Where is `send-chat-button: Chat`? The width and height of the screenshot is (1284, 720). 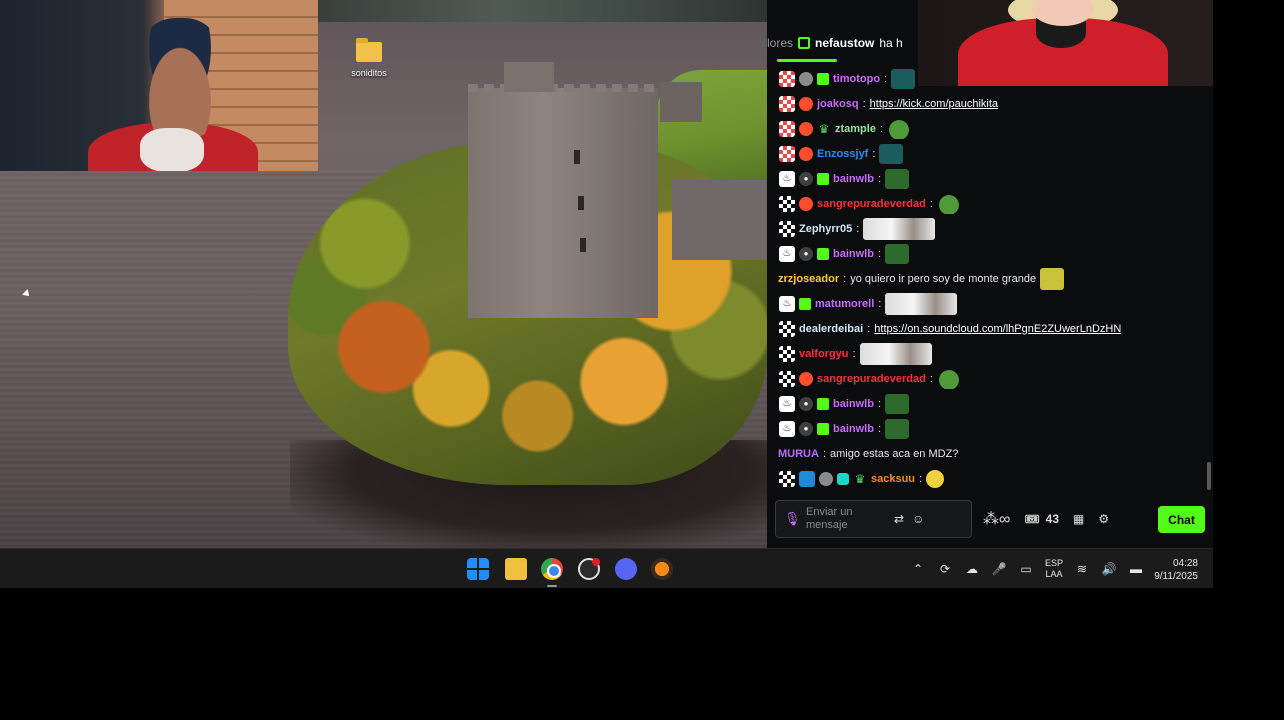 send-chat-button: Chat is located at coordinates (1181, 519).